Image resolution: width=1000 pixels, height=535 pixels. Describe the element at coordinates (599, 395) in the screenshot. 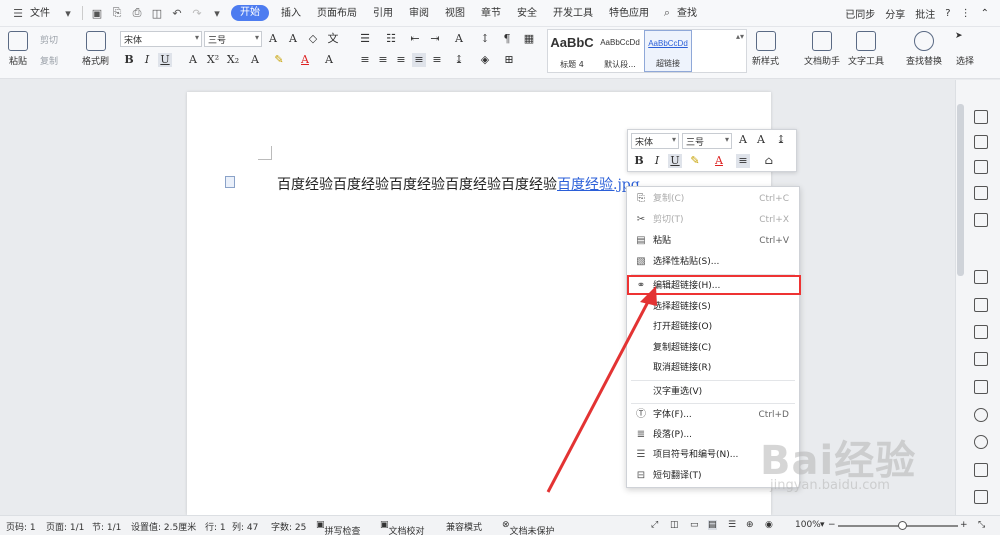

I see `arrow-line` at that location.